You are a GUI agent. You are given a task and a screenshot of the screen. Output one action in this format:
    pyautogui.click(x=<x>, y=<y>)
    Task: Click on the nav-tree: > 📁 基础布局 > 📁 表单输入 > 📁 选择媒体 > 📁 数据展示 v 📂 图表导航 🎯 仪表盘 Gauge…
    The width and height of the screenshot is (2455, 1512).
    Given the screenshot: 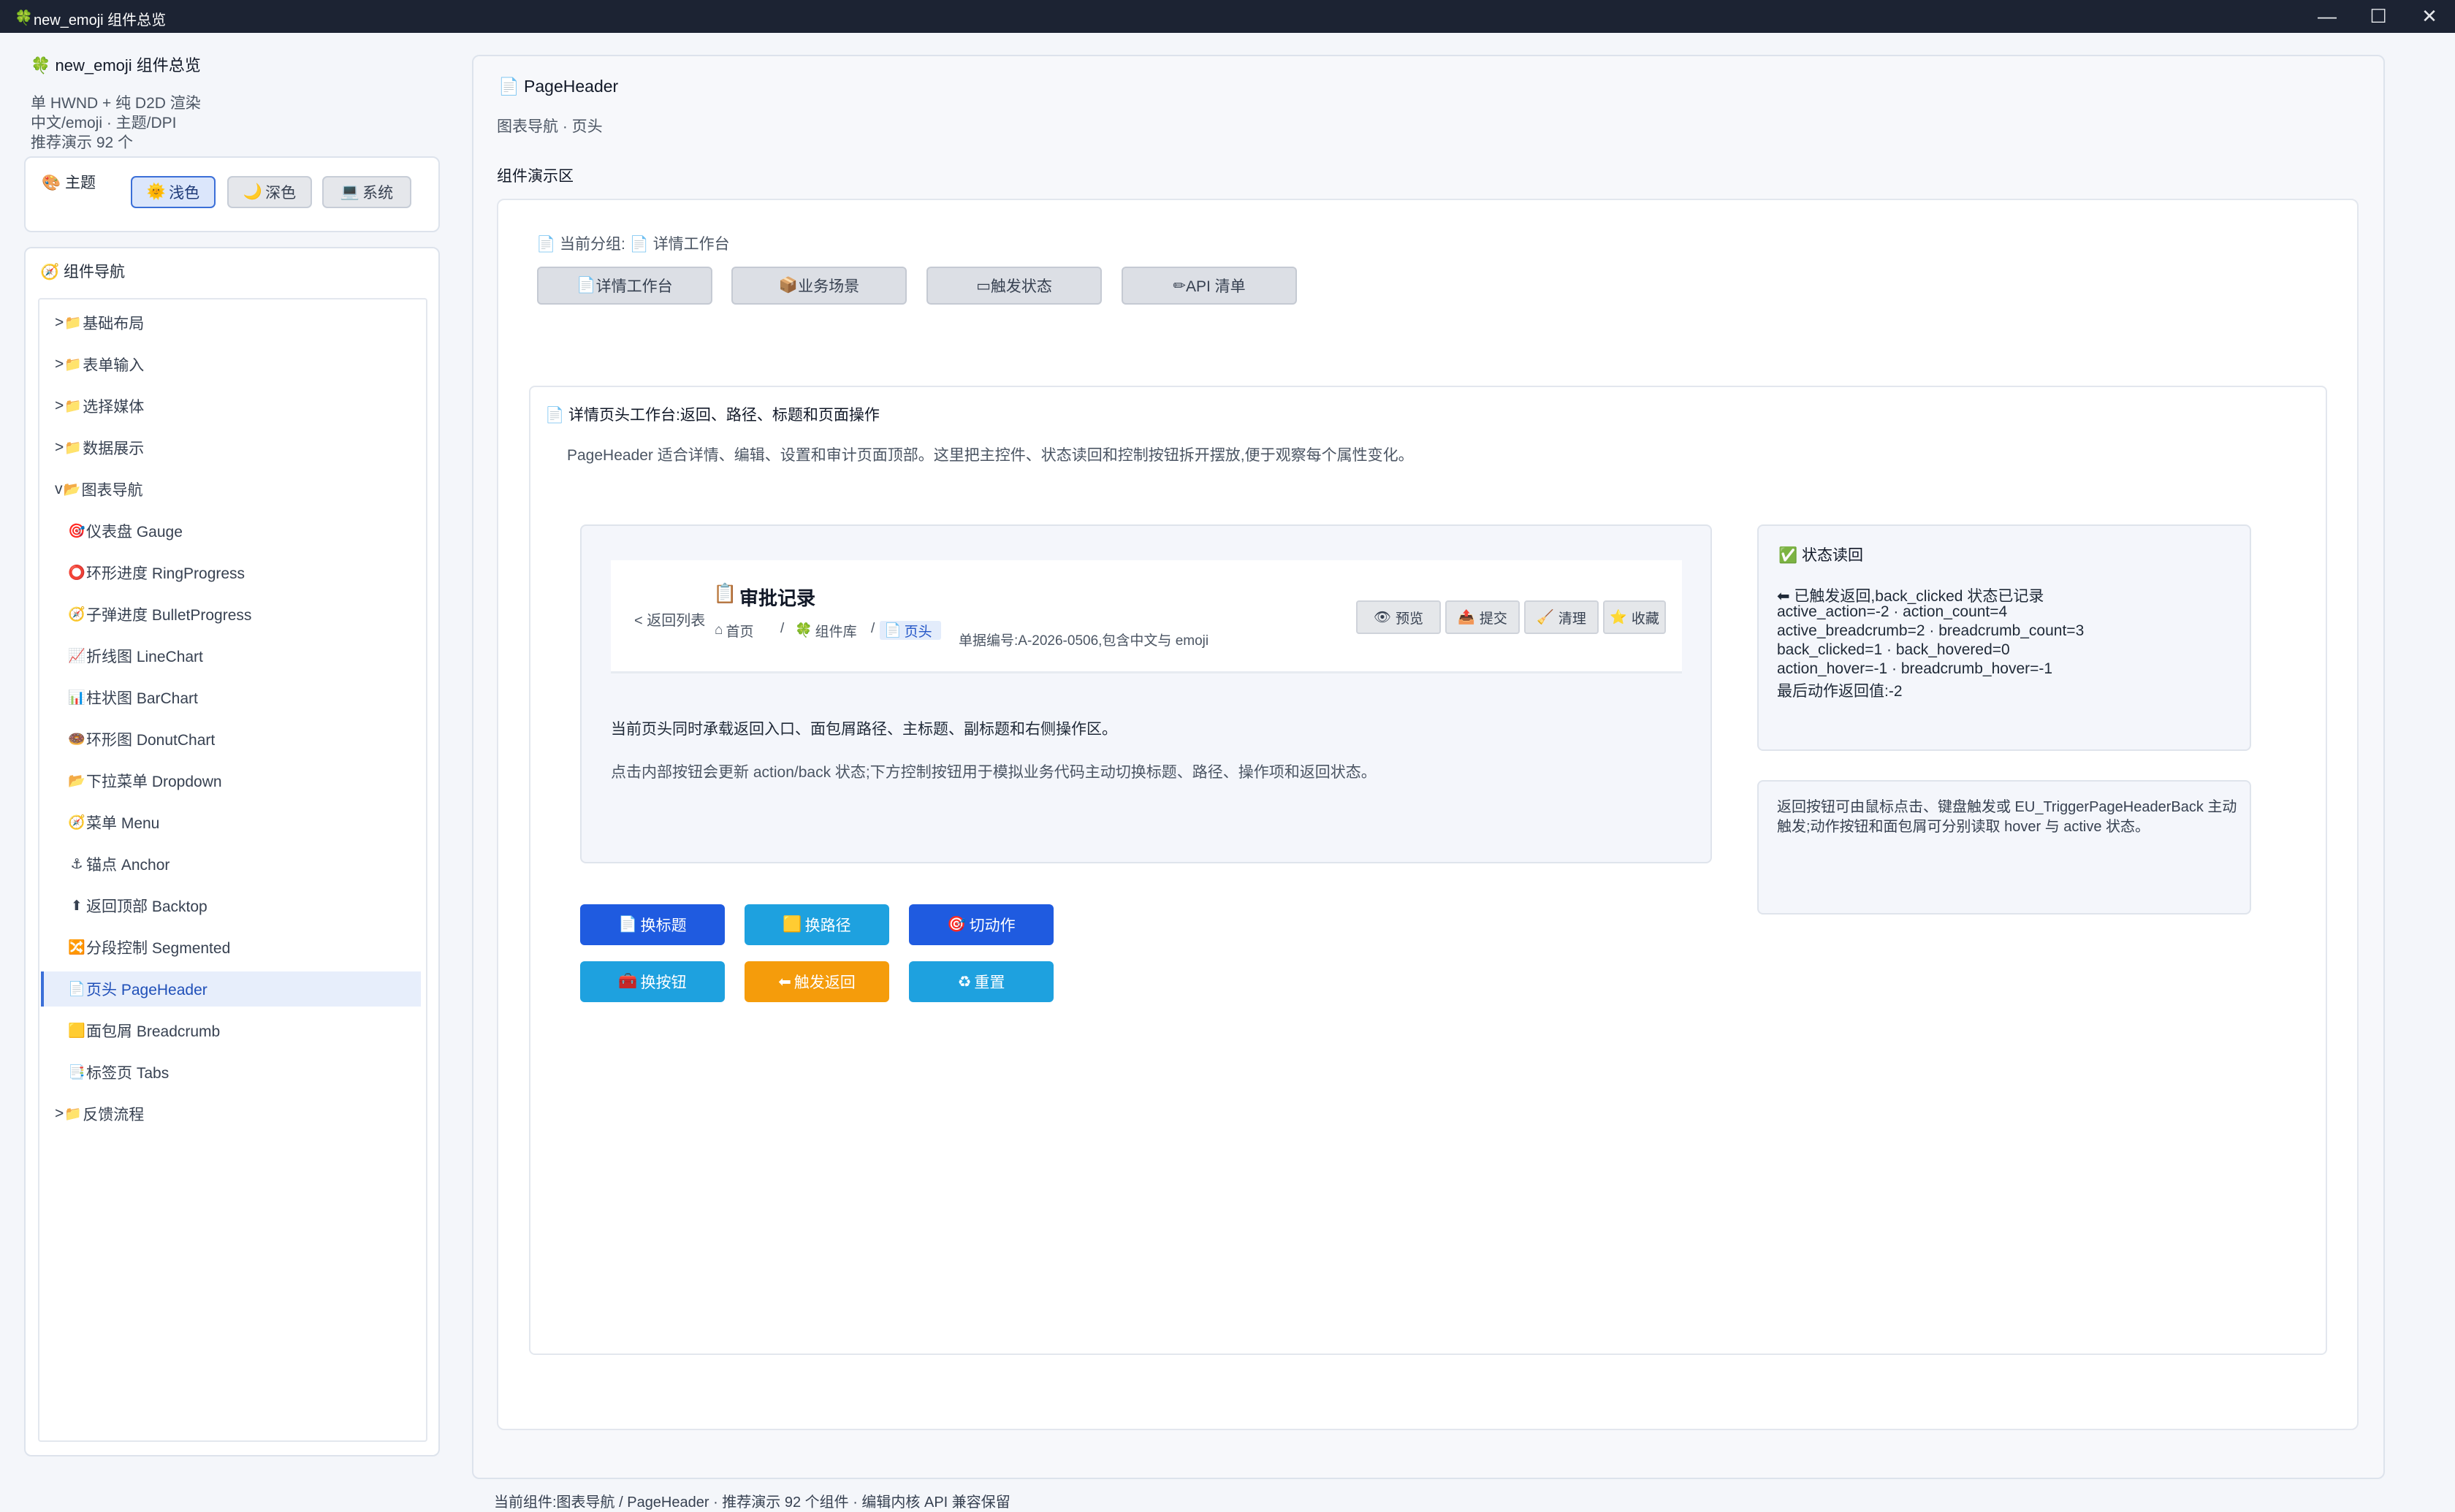 What is the action you would take?
    pyautogui.click(x=232, y=870)
    